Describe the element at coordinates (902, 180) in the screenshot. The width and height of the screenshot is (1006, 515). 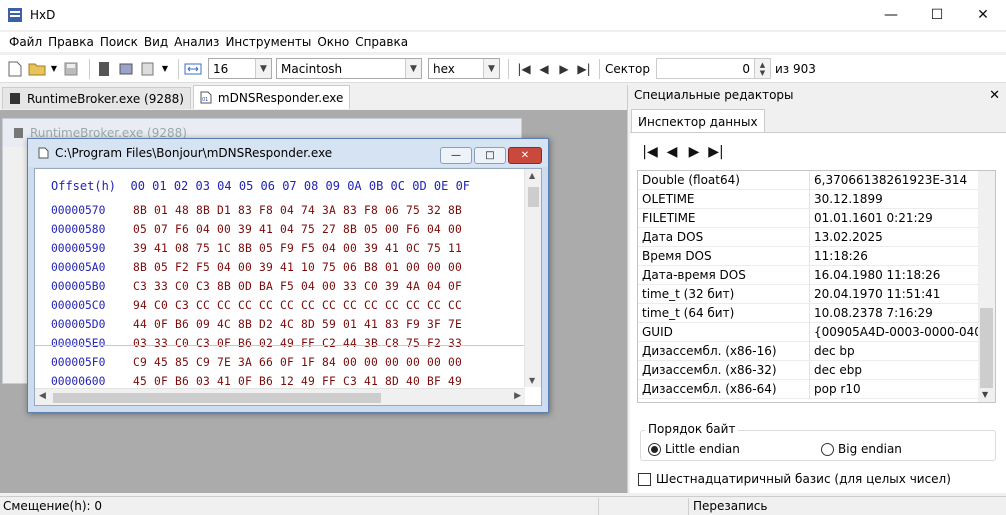
I see `inspector-row-value: 6,37066138261923E-314` at that location.